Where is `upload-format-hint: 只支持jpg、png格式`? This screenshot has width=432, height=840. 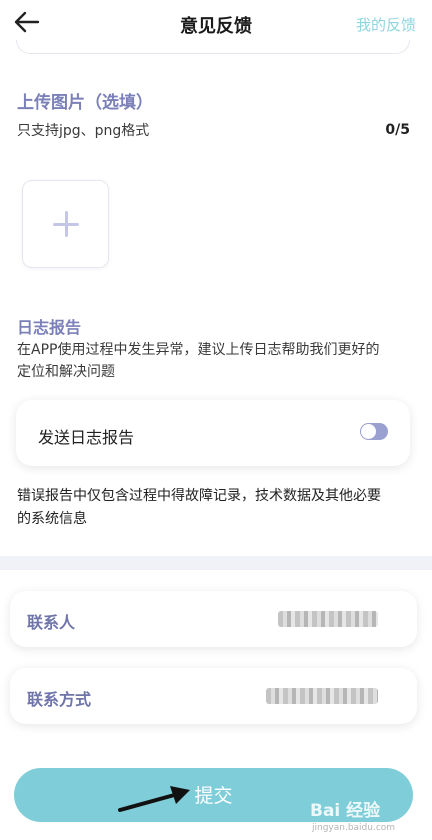
upload-format-hint: 只支持jpg、png格式 is located at coordinates (83, 131).